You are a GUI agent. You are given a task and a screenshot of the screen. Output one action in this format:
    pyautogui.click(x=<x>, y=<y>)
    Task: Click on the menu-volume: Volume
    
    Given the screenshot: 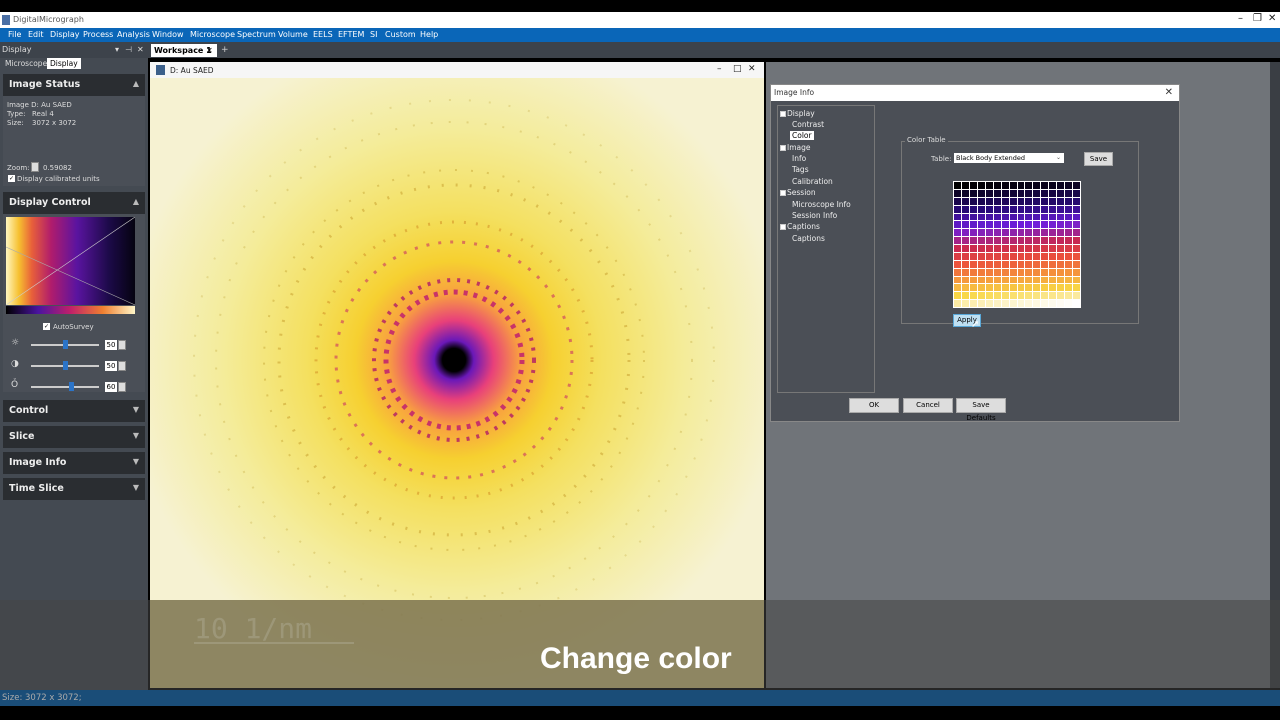 What is the action you would take?
    pyautogui.click(x=293, y=34)
    